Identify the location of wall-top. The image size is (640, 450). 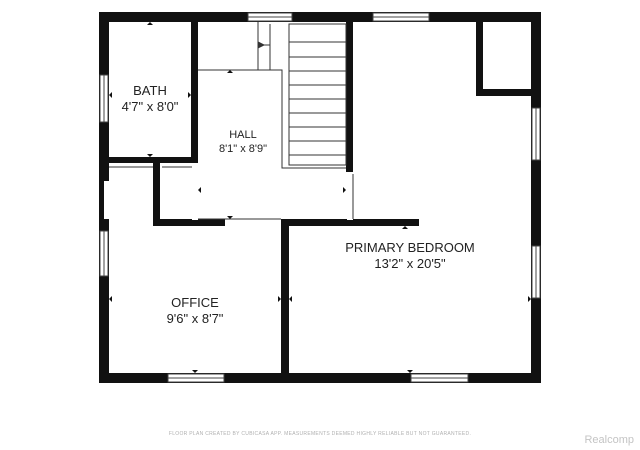
(320, 17).